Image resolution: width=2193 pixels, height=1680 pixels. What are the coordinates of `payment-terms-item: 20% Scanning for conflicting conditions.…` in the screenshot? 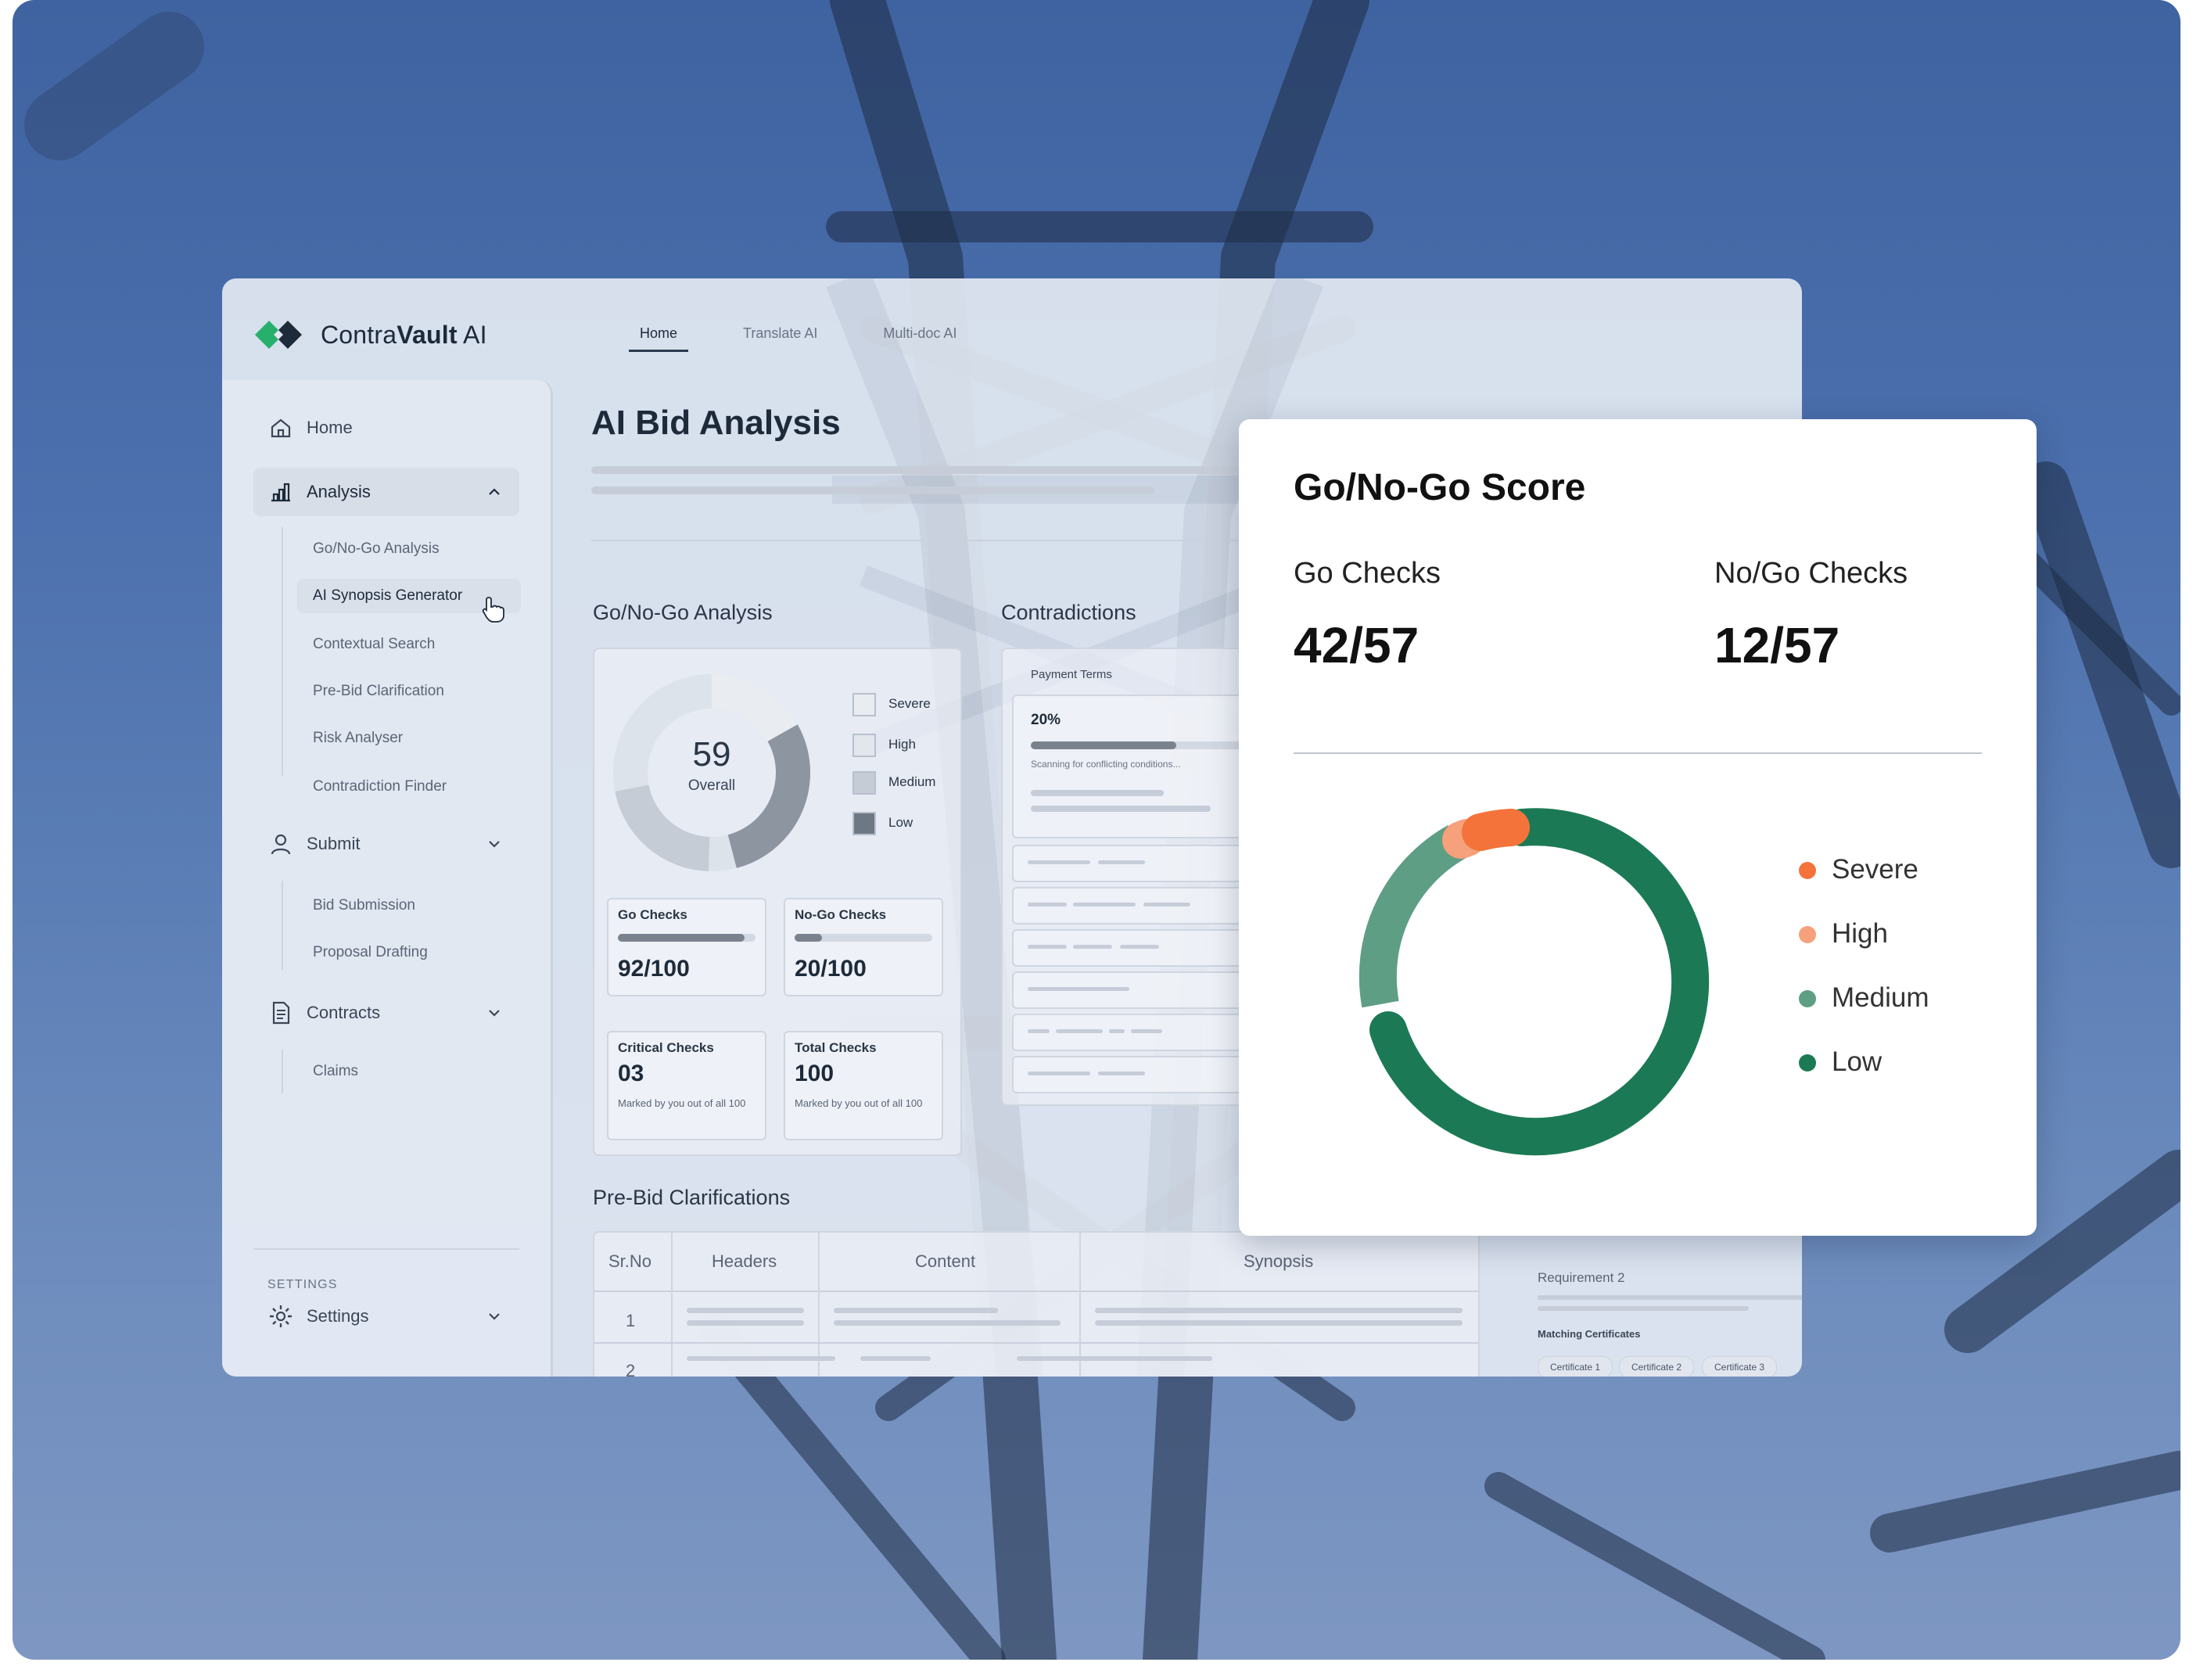 It's located at (1138, 766).